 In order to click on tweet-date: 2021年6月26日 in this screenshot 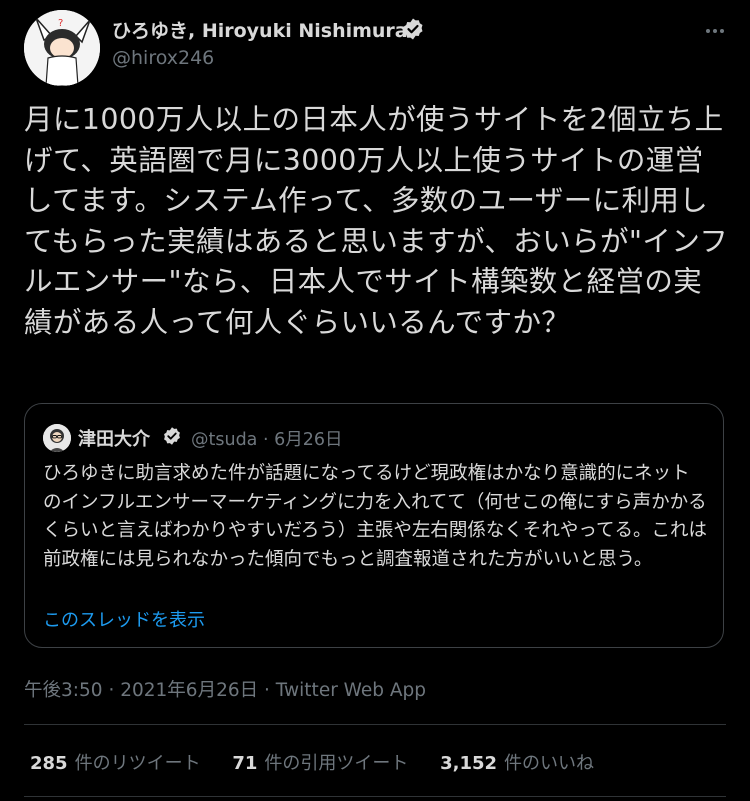, I will do `click(189, 690)`.